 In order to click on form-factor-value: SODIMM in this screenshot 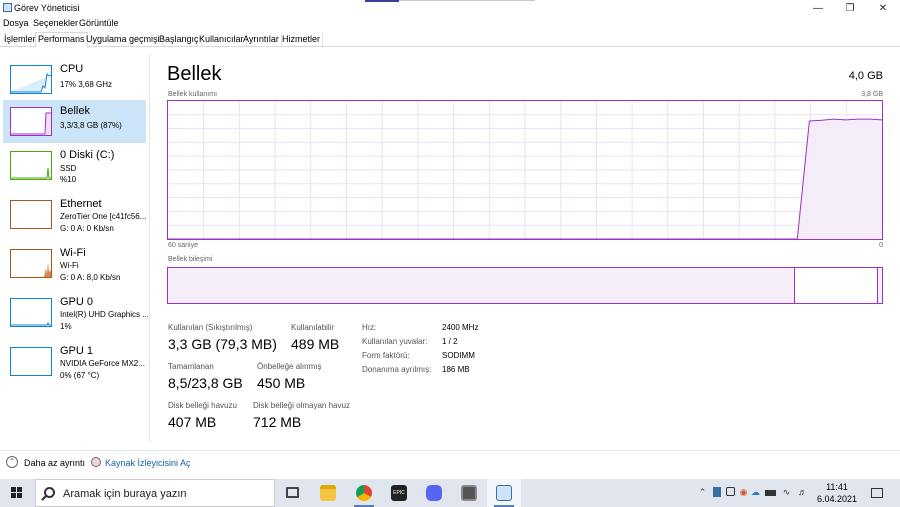, I will do `click(458, 355)`.